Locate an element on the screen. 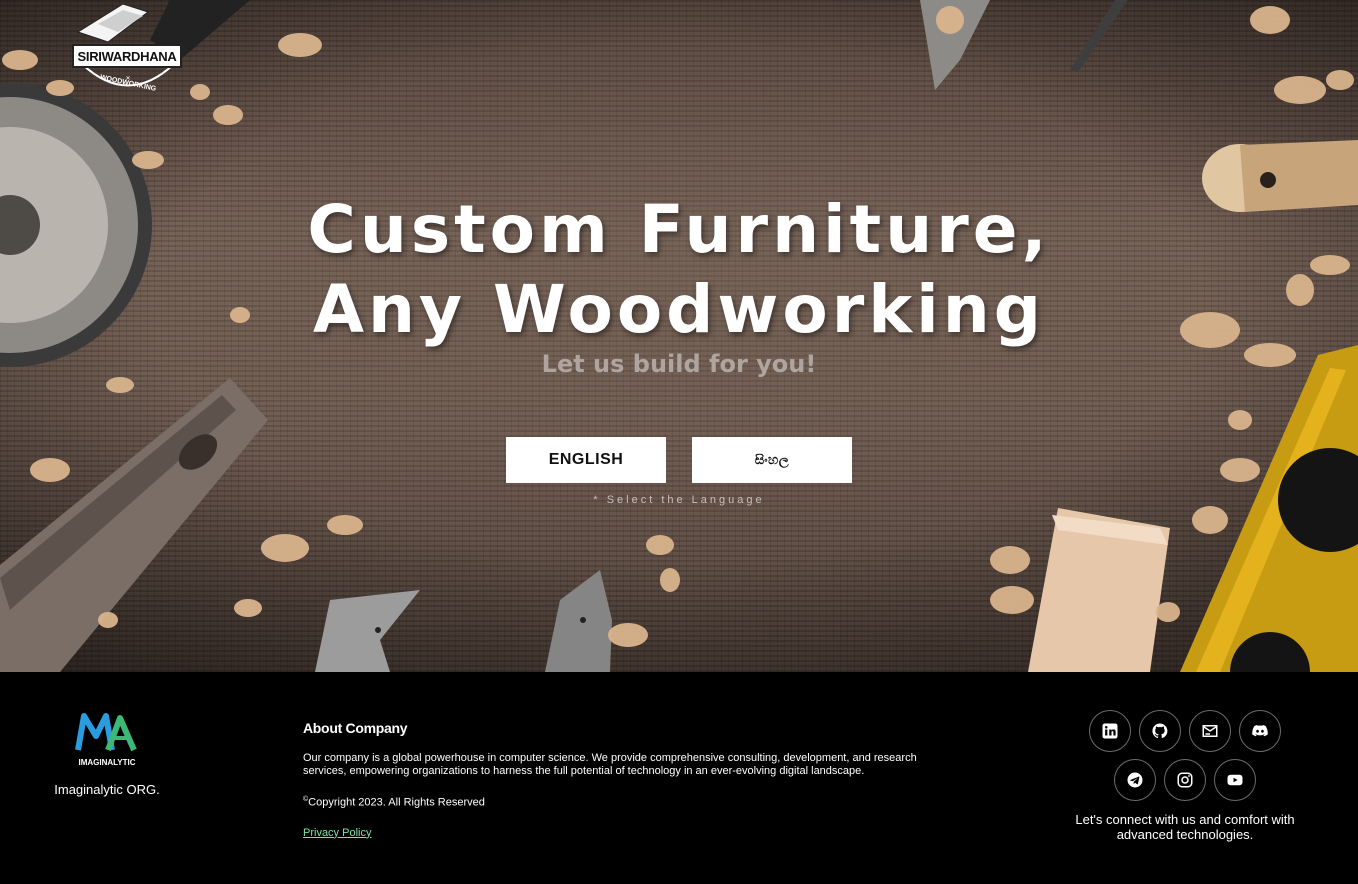  discord-button is located at coordinates (1260, 731).